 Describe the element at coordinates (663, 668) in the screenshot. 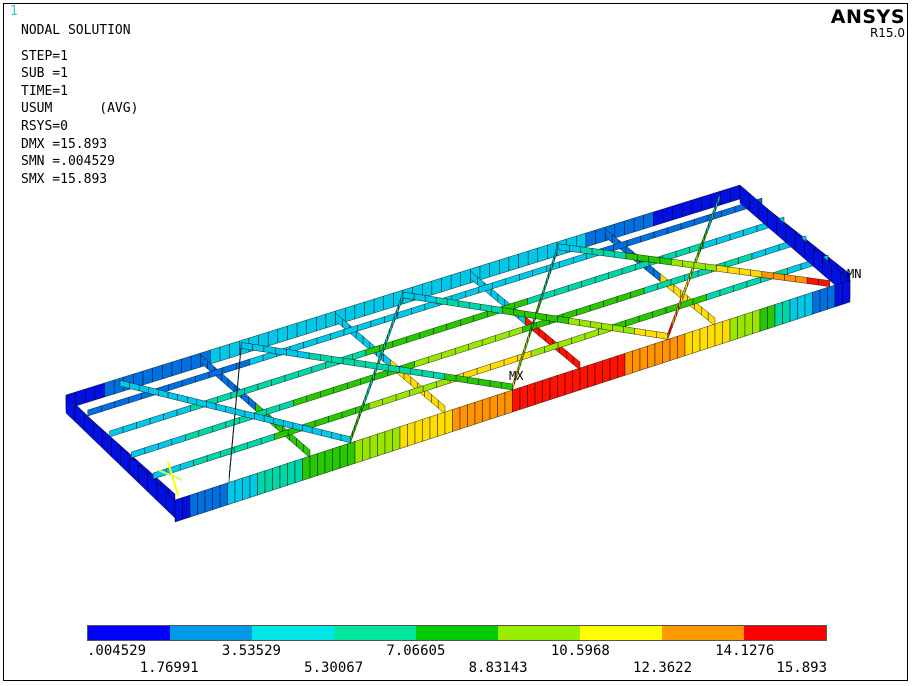

I see `legend-tick-label: 12.3622` at that location.